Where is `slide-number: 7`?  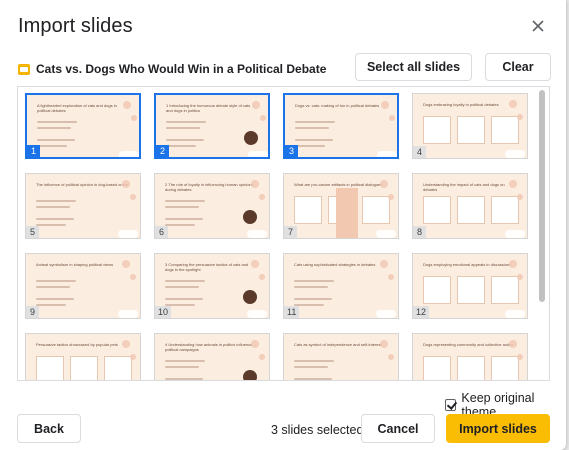
slide-number: 7 is located at coordinates (290, 232).